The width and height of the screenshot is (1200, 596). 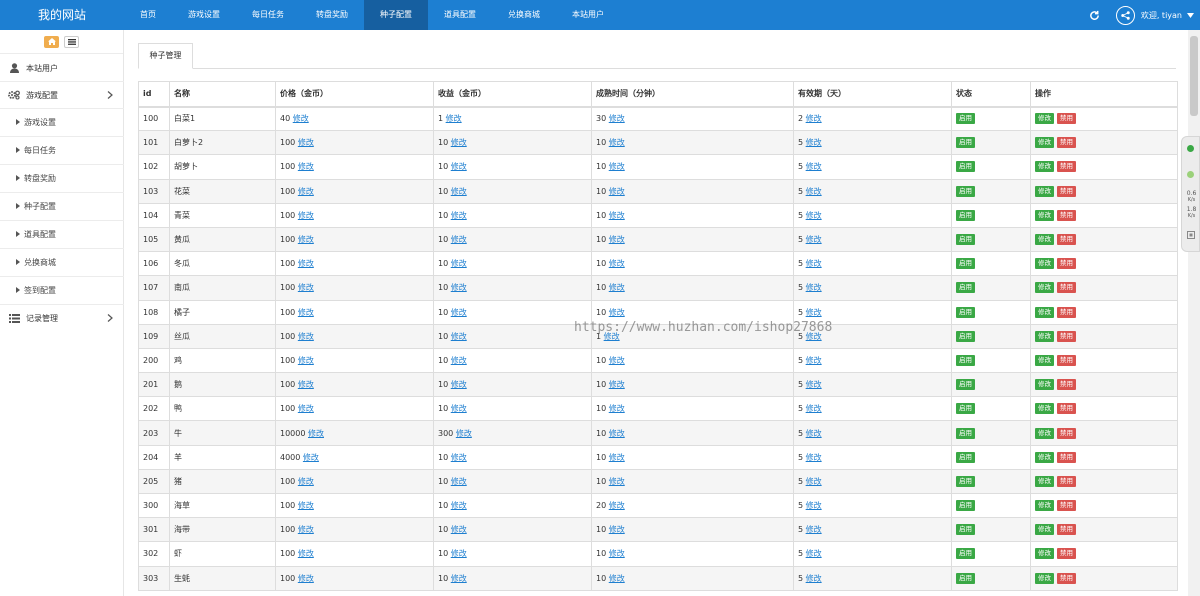 What do you see at coordinates (62, 178) in the screenshot?
I see `sidebar-sub-wheel-rewards: 转盘奖励` at bounding box center [62, 178].